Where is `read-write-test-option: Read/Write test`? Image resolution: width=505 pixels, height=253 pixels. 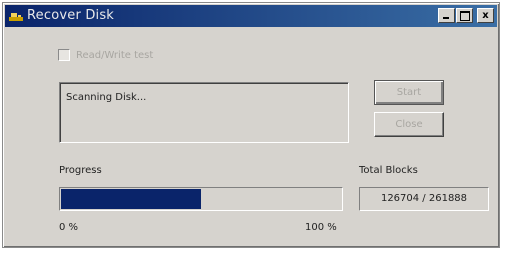
read-write-test-option: Read/Write test is located at coordinates (105, 55).